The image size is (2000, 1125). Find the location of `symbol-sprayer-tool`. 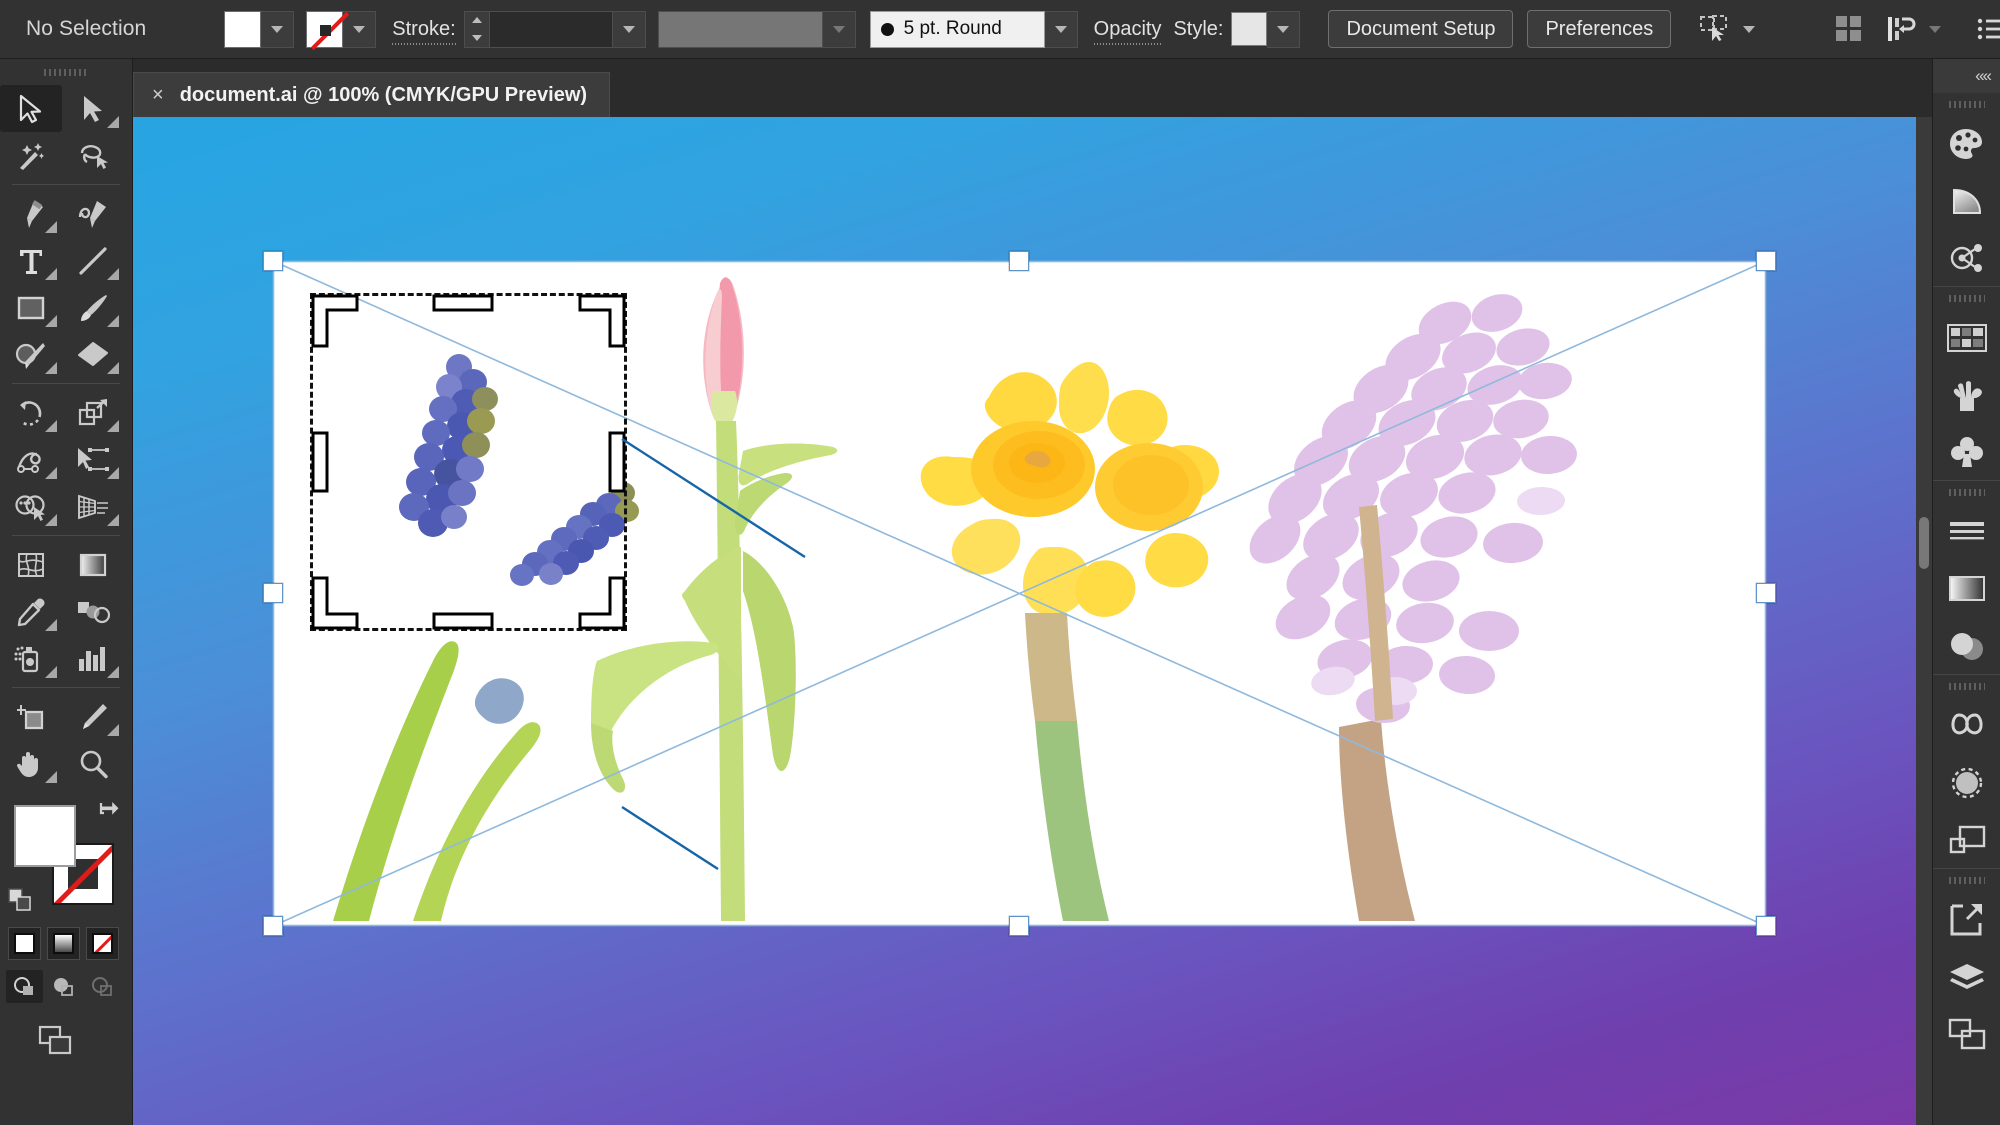

symbol-sprayer-tool is located at coordinates (31, 658).